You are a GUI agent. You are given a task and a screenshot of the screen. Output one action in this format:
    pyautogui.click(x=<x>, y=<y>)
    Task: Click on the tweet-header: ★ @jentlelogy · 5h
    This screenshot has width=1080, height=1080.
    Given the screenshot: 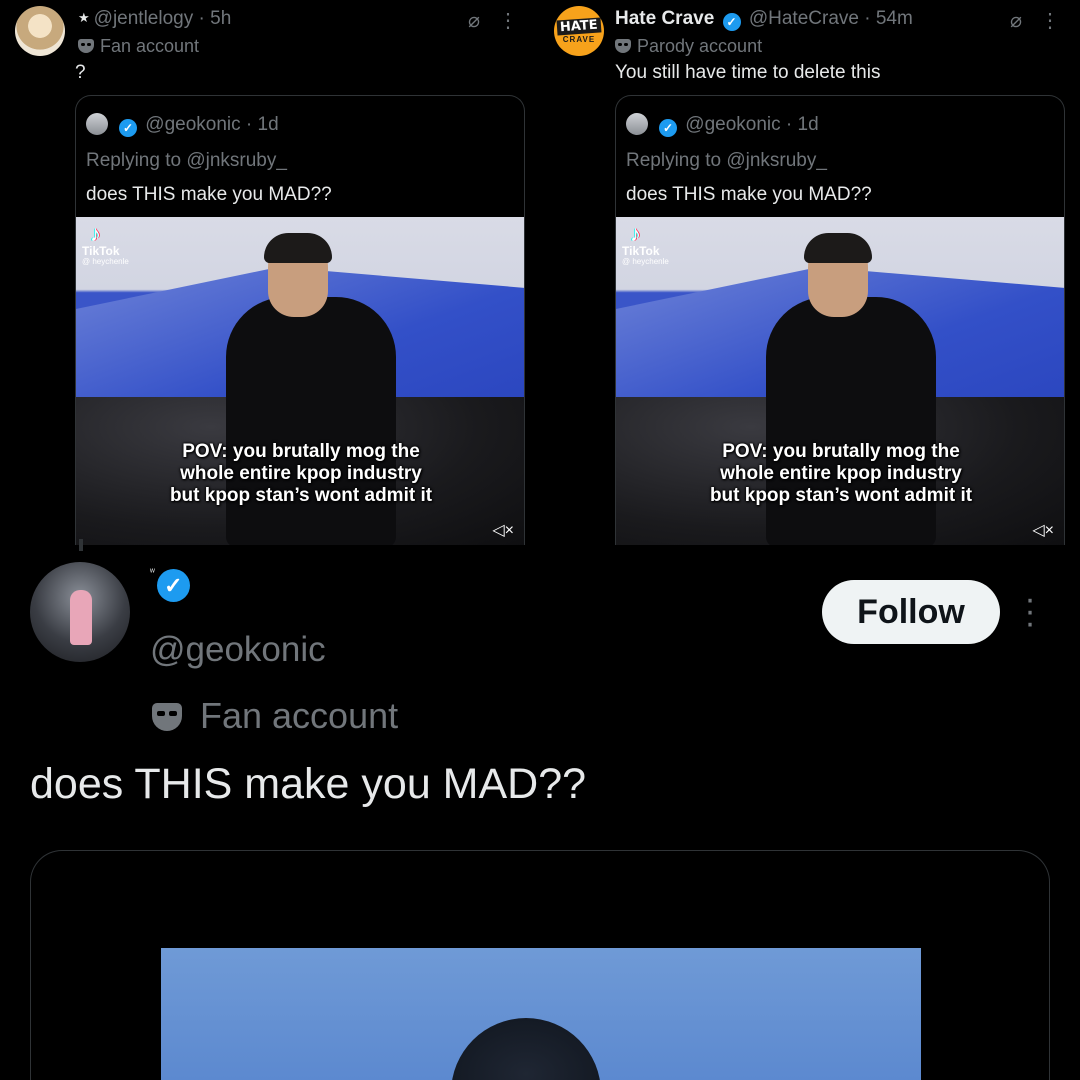 What is the action you would take?
    pyautogui.click(x=155, y=18)
    